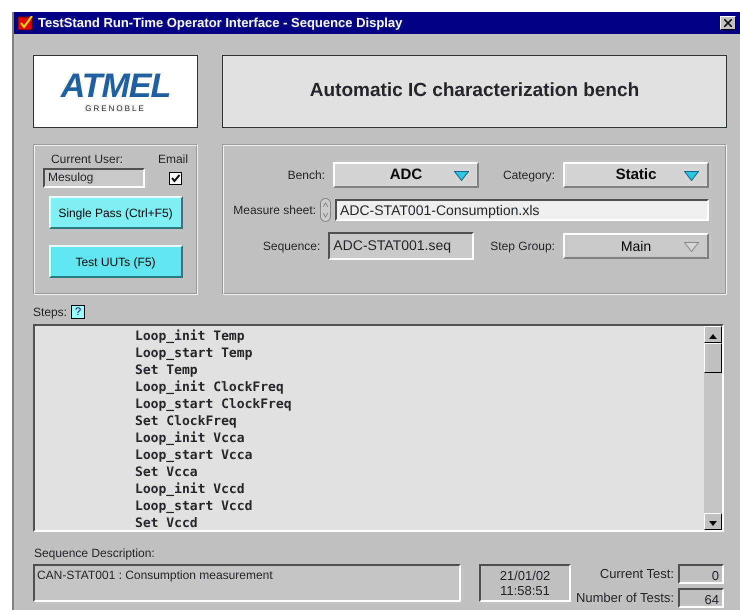  I want to click on sequence-field: ADC-STAT001.seq, so click(401, 246).